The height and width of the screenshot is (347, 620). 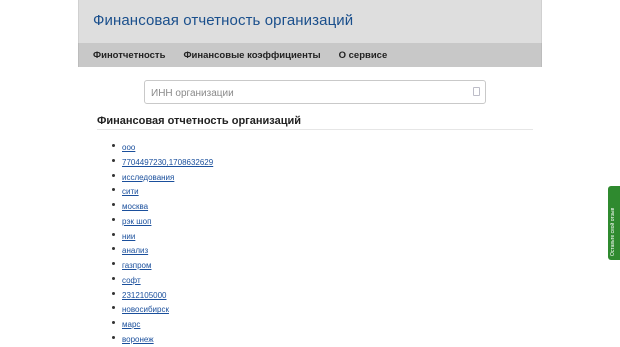 I want to click on list-item: 2312105000, so click(x=162, y=294).